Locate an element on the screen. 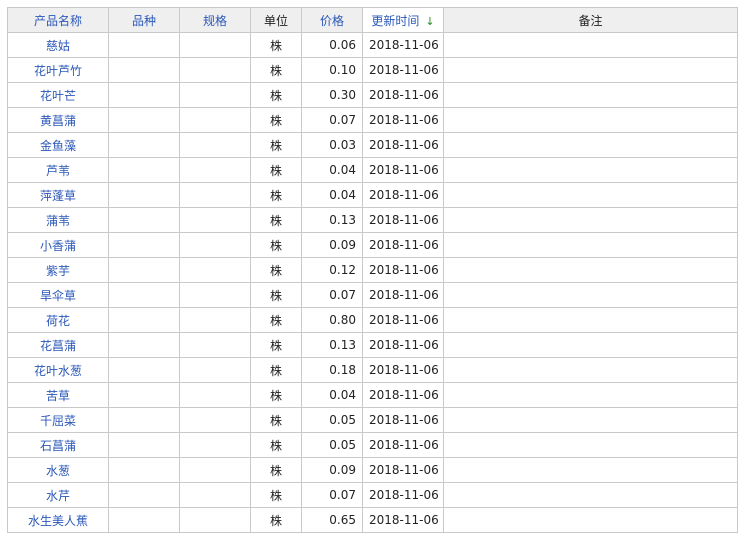 This screenshot has height=538, width=744. product-name-link: 芦苇 is located at coordinates (58, 170).